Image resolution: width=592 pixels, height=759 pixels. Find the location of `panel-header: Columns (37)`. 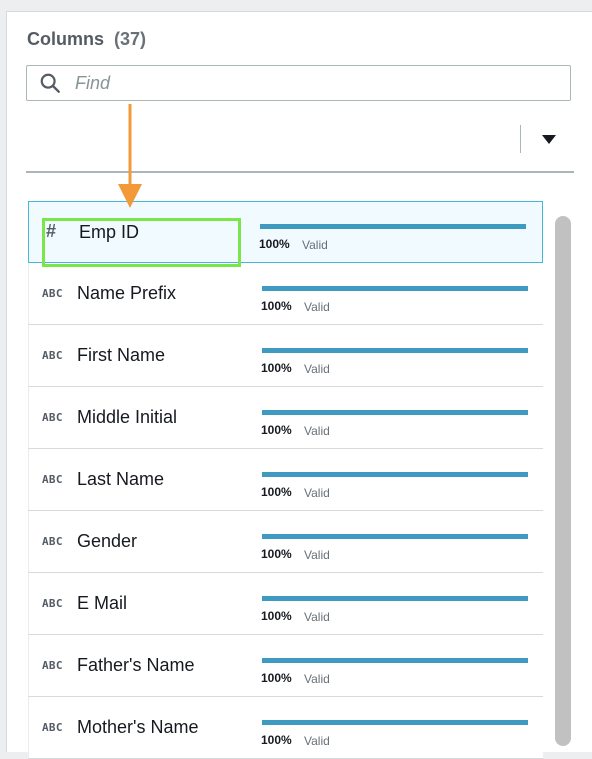

panel-header: Columns (37) is located at coordinates (86, 39).